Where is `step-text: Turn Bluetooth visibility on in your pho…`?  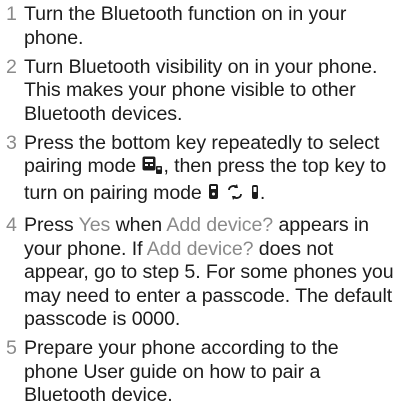 step-text: Turn Bluetooth visibility on in your pho… is located at coordinates (201, 90).